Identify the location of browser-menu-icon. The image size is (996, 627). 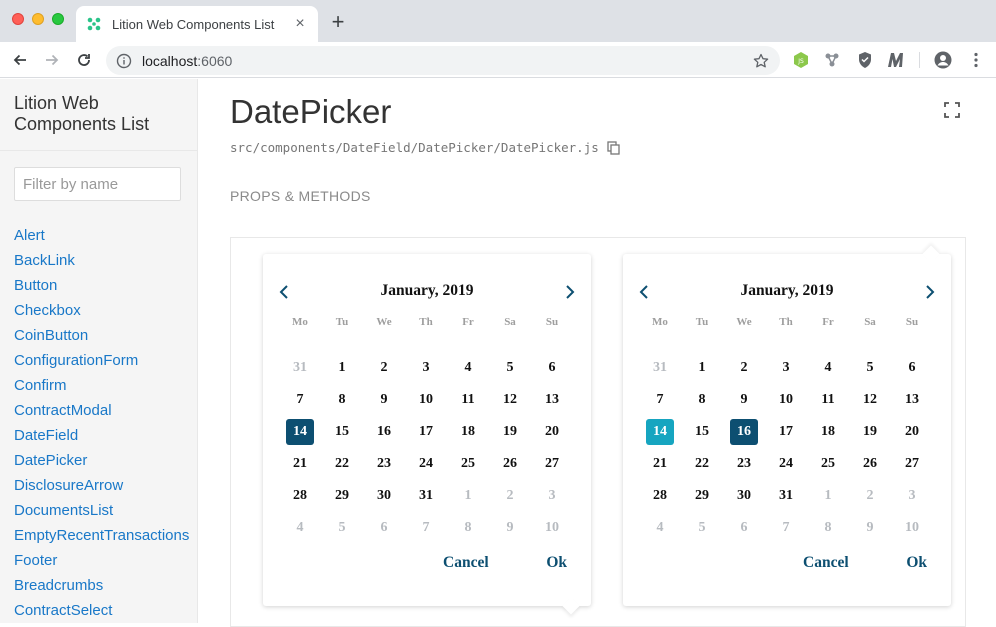
(976, 60).